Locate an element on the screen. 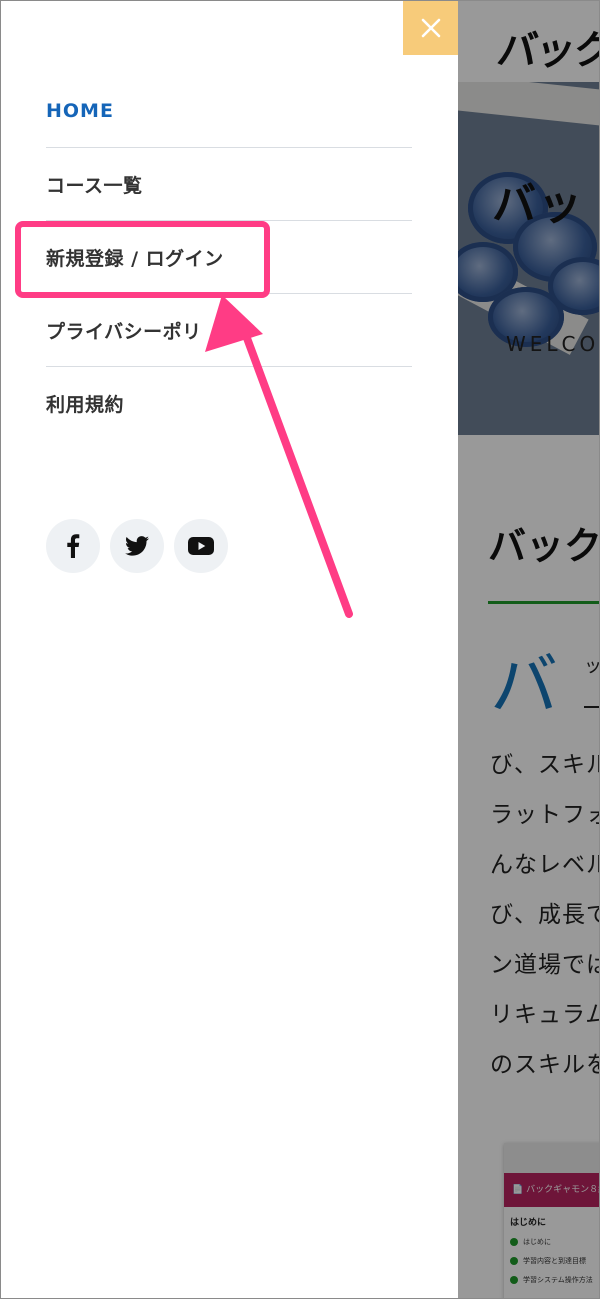 This screenshot has width=600, height=1299. annotation-arrow-icon is located at coordinates (279, 456).